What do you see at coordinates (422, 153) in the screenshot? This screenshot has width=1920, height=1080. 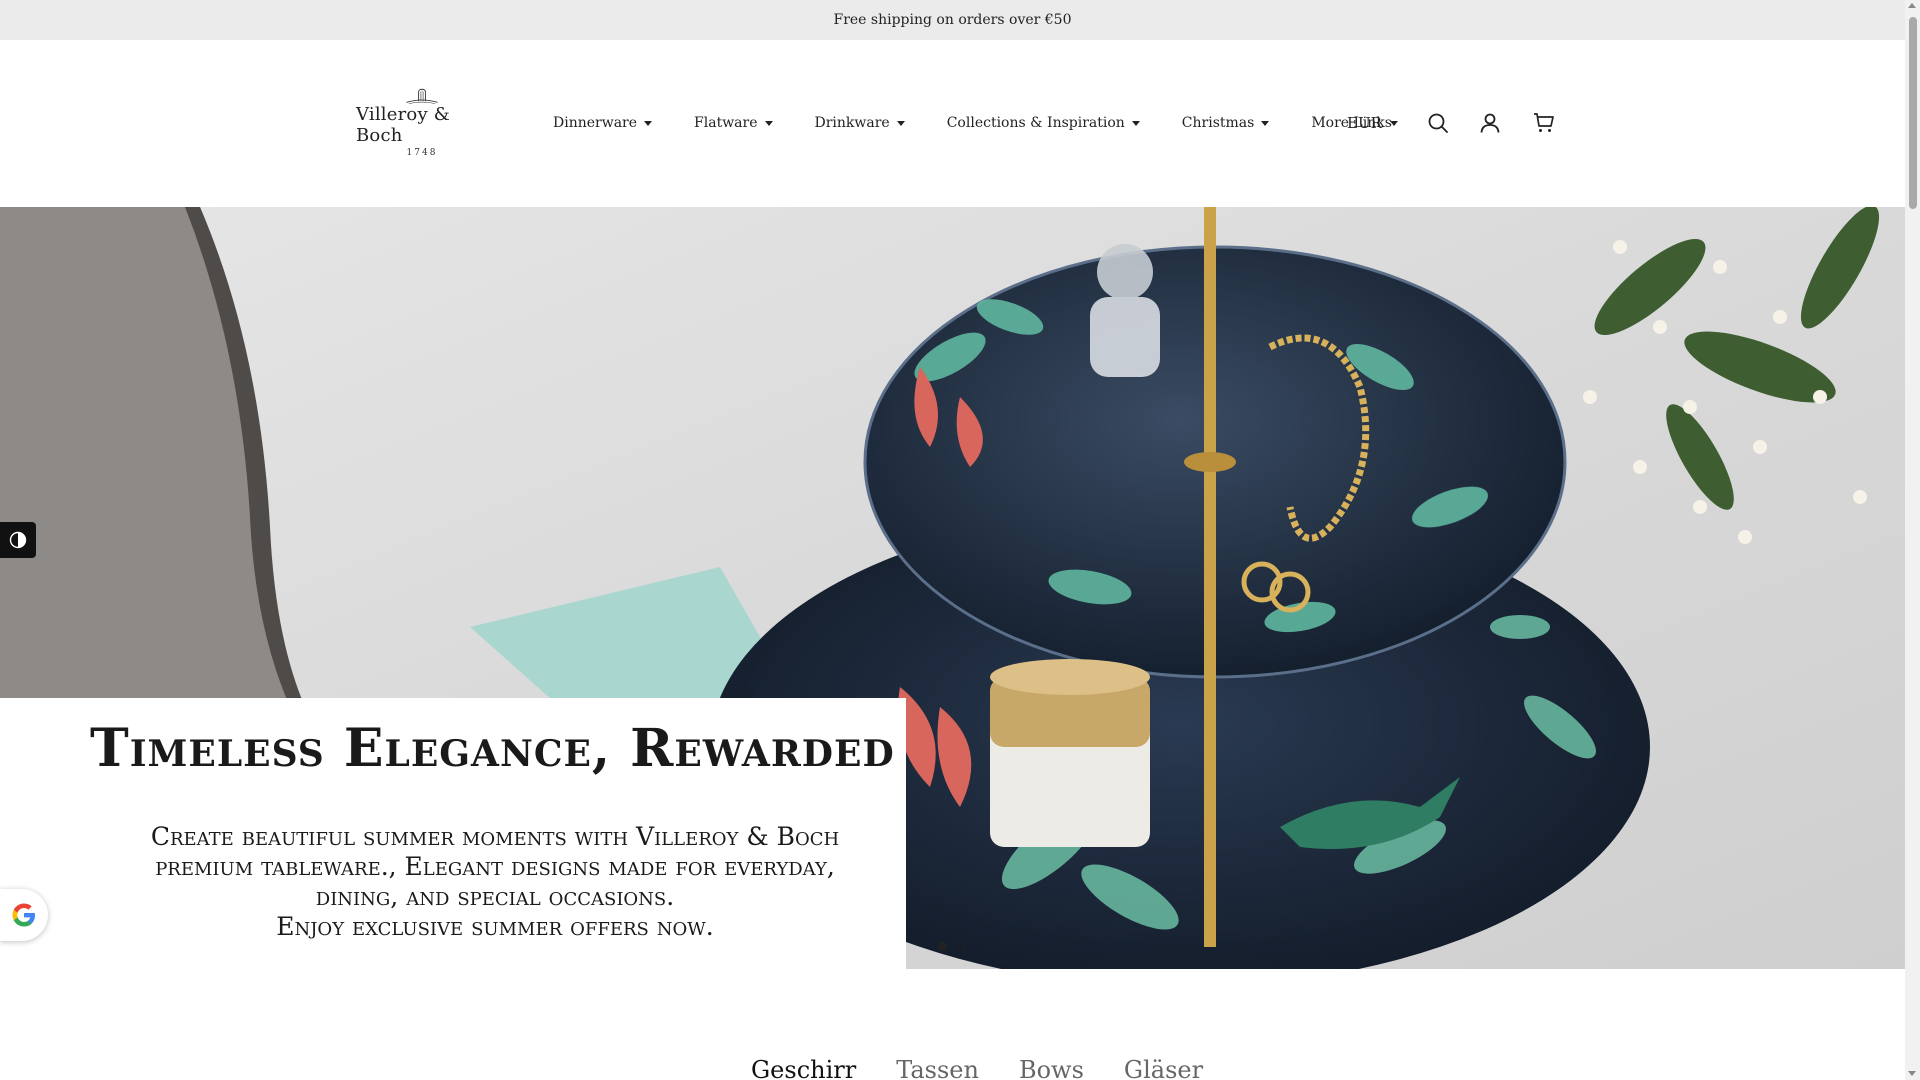 I see `logo-year: 1748` at bounding box center [422, 153].